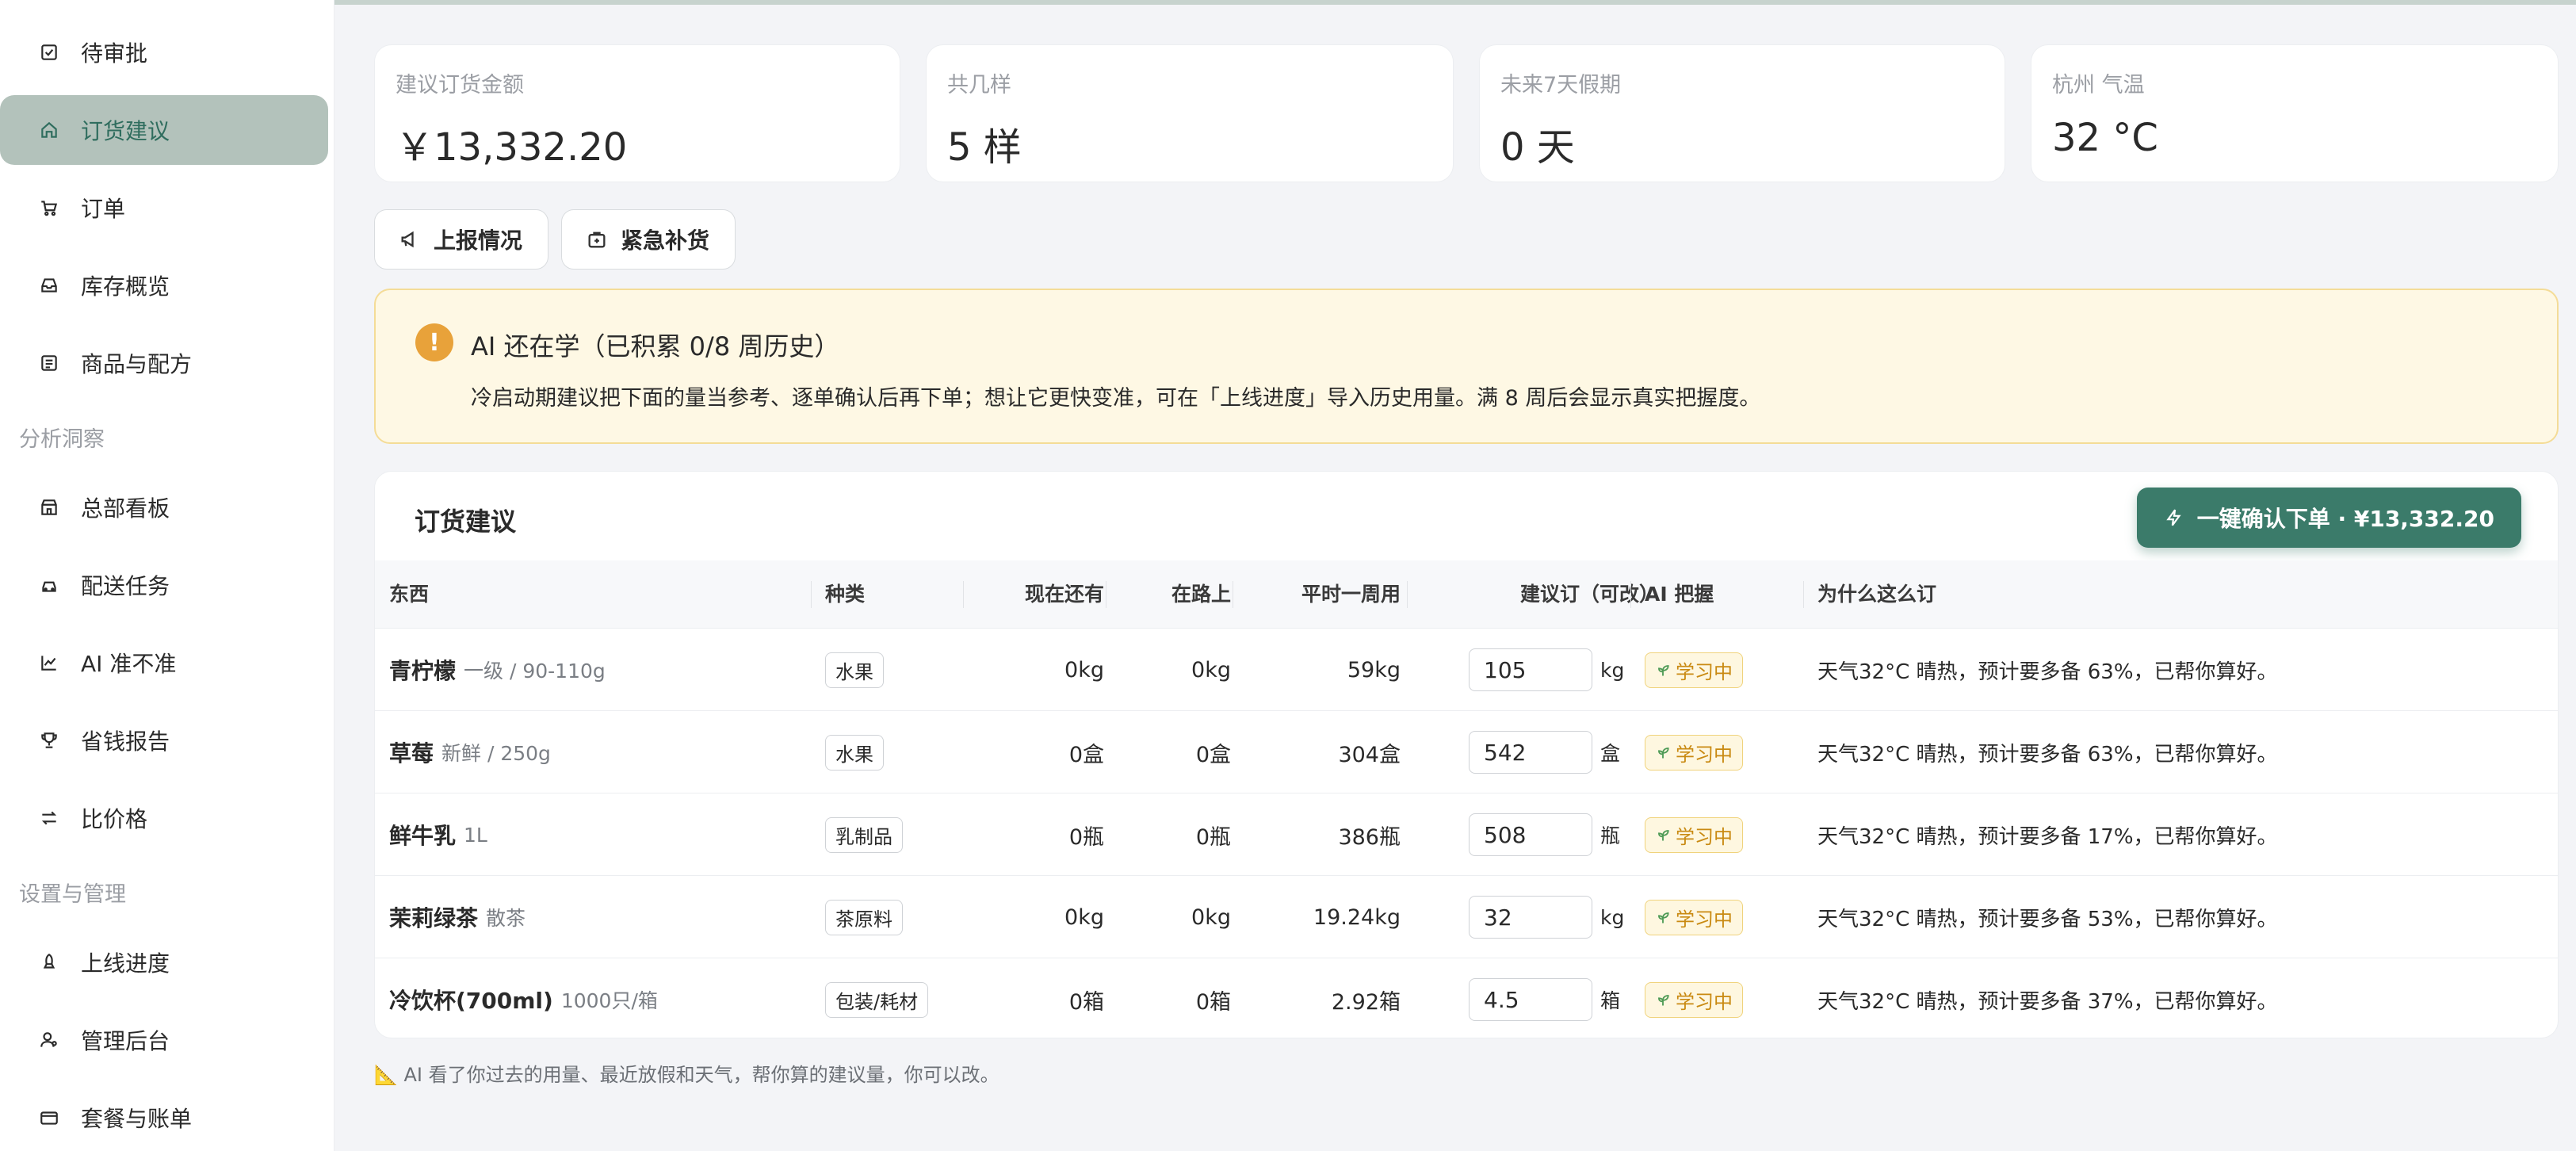 The height and width of the screenshot is (1151, 2576). Describe the element at coordinates (854, 752) in the screenshot. I see `category-cell: 水果` at that location.